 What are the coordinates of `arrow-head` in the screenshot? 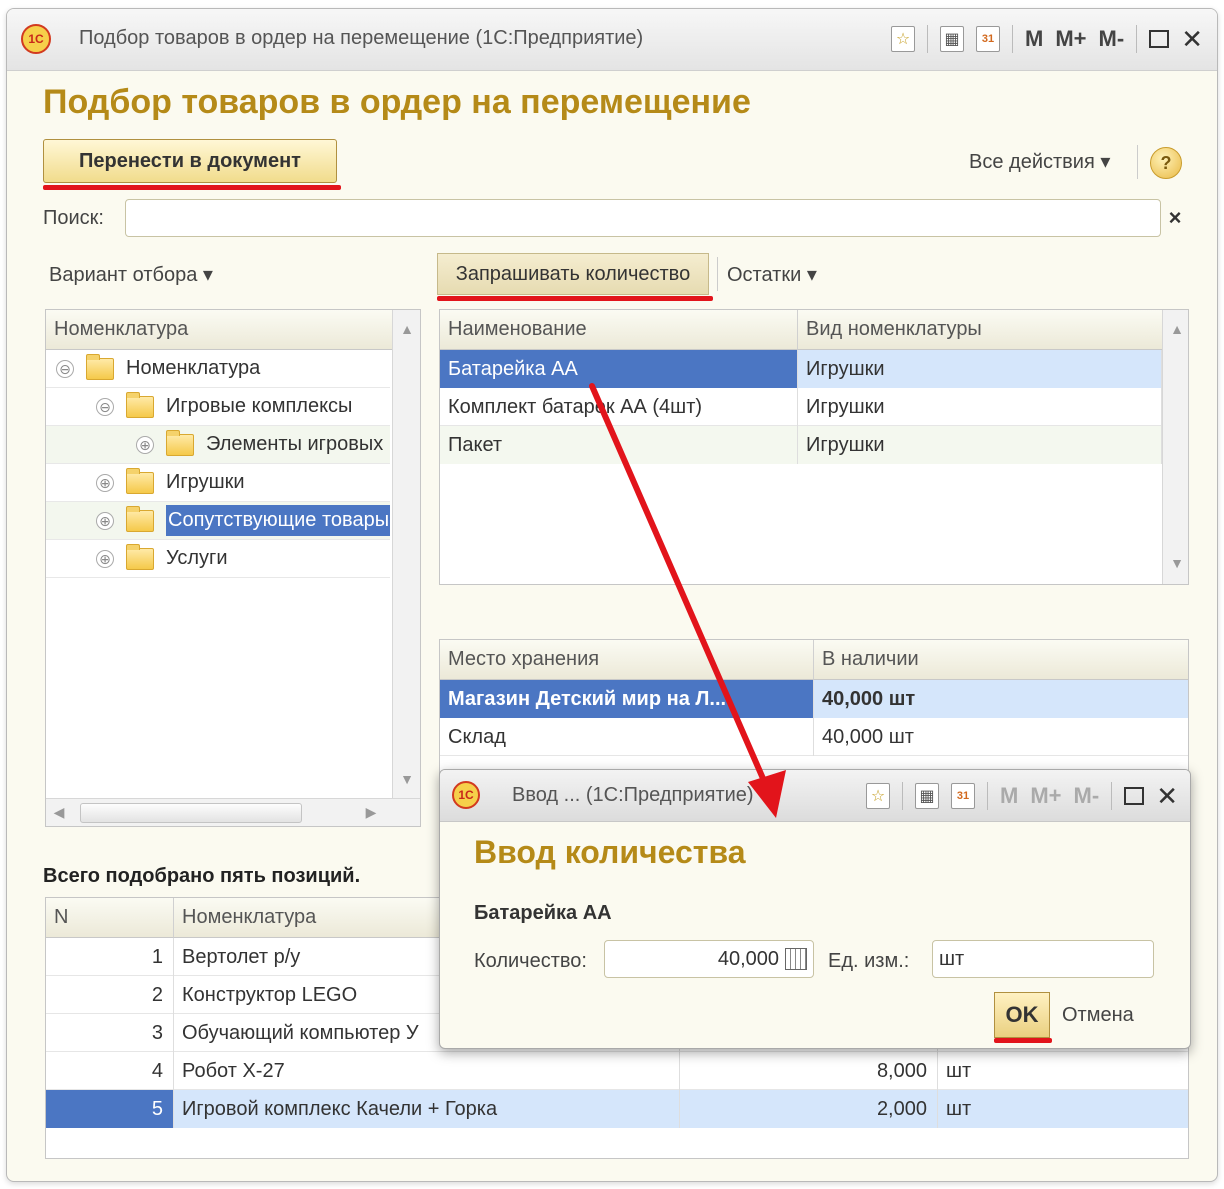 It's located at (767, 794).